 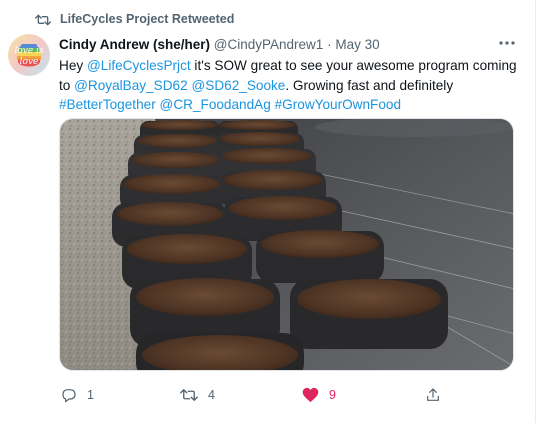 What do you see at coordinates (369, 85) in the screenshot?
I see `text-segment: . Growing fast and definitely` at bounding box center [369, 85].